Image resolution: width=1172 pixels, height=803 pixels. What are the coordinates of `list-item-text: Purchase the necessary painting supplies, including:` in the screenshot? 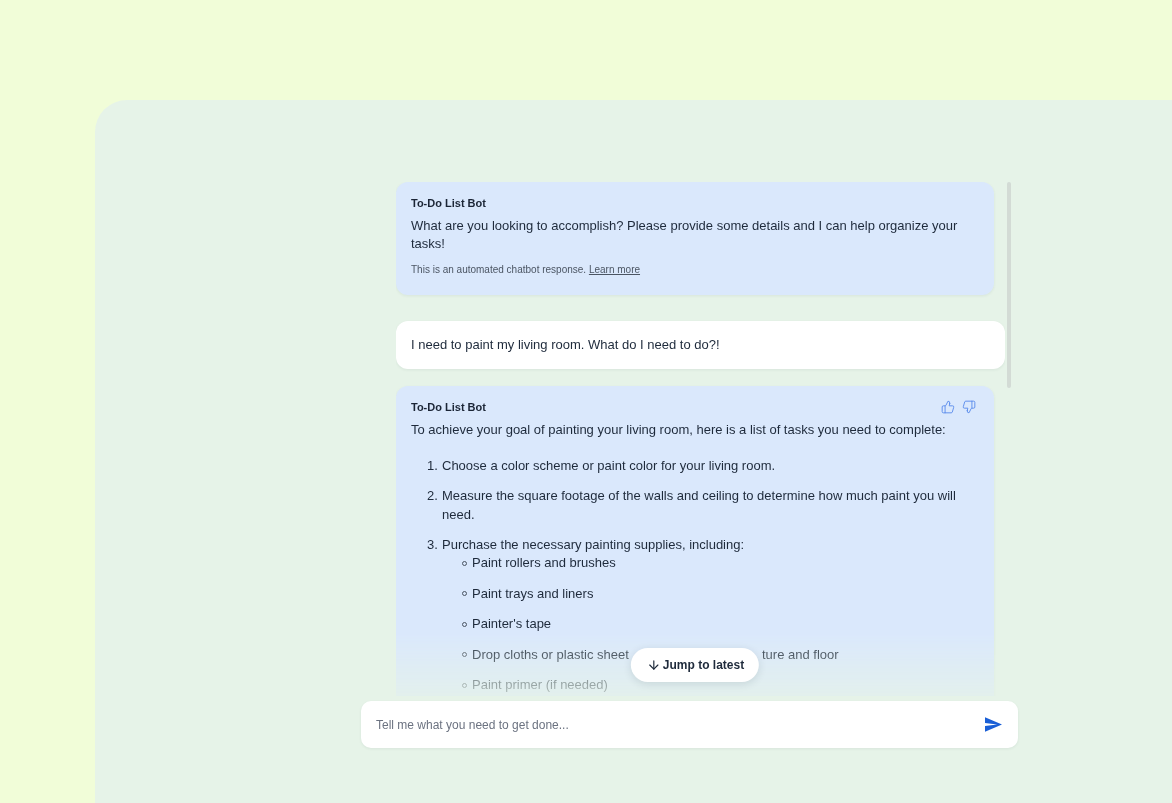 It's located at (594, 545).